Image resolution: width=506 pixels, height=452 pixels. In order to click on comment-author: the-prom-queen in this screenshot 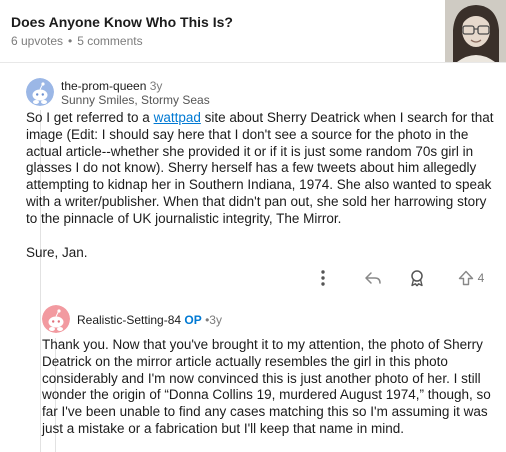, I will do `click(103, 86)`.